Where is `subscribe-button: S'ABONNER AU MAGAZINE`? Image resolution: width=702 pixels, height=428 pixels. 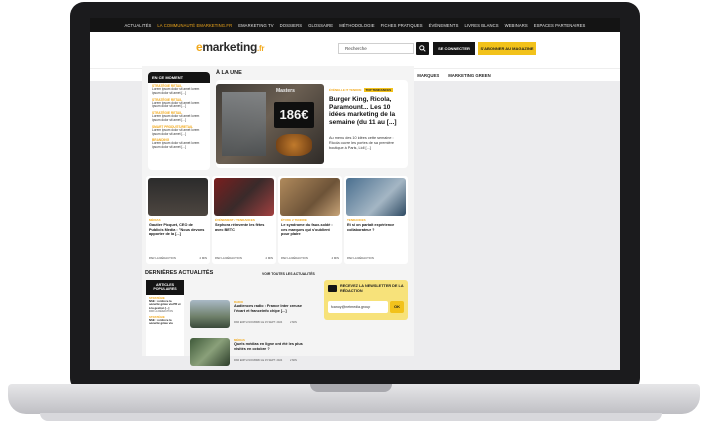 subscribe-button: S'ABONNER AU MAGAZINE is located at coordinates (507, 48).